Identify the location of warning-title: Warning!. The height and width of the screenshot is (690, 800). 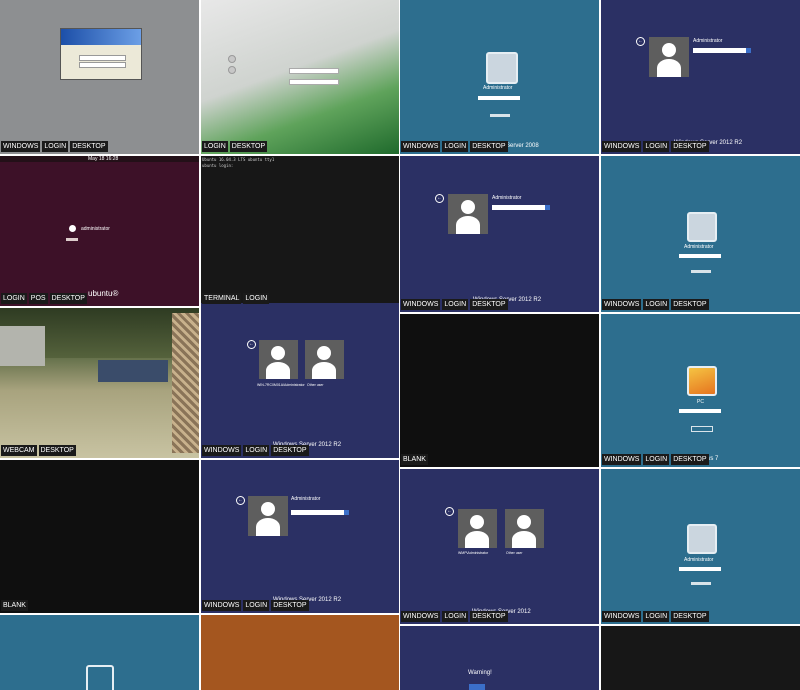
(480, 673).